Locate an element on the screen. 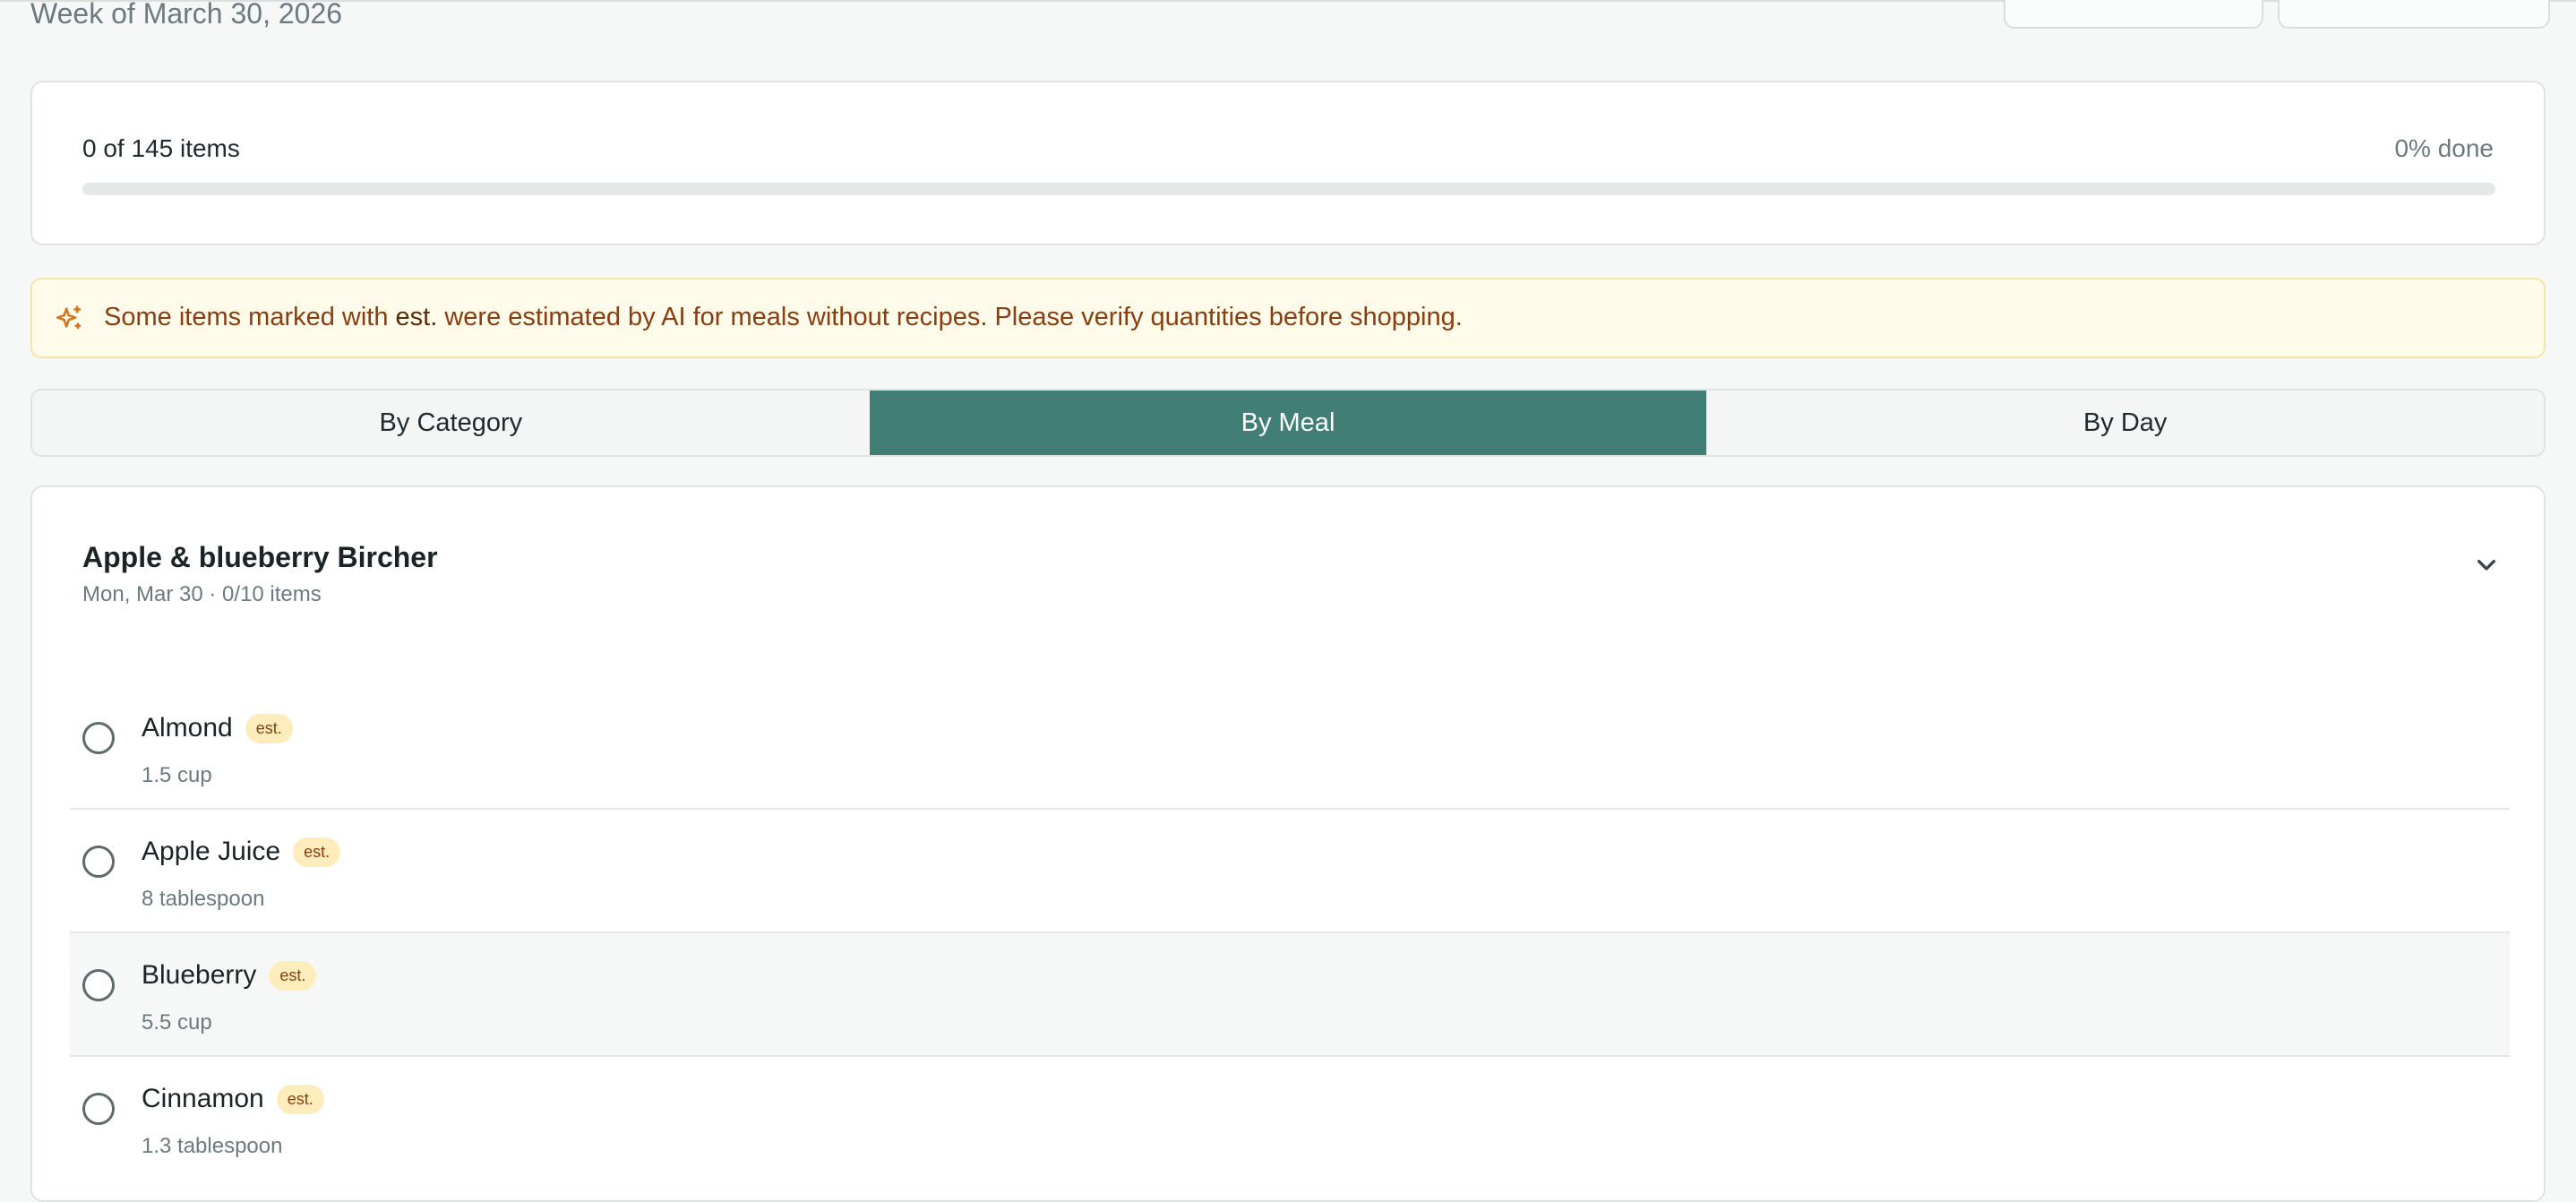 This screenshot has height=1202, width=2576. item-name: Apple Juice is located at coordinates (211, 851).